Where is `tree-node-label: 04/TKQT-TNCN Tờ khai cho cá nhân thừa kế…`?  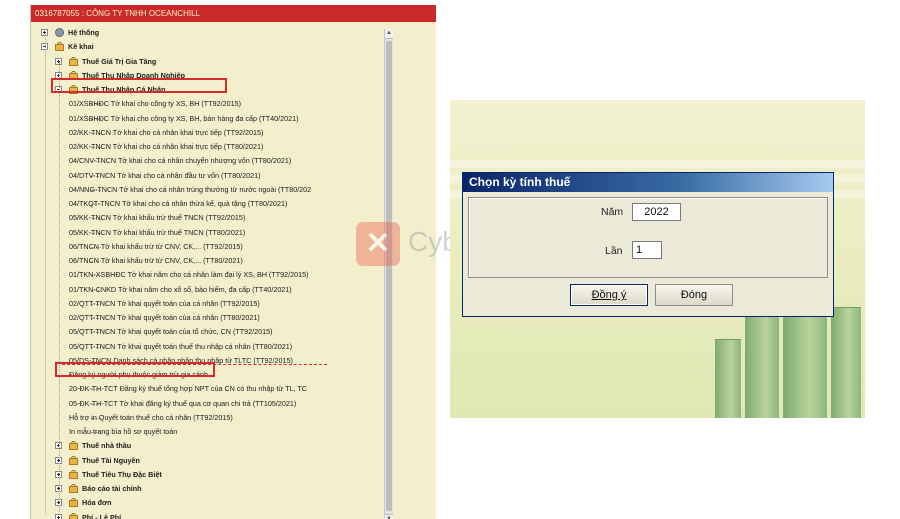 tree-node-label: 04/TKQT-TNCN Tờ khai cho cá nhân thừa kế… is located at coordinates (178, 203).